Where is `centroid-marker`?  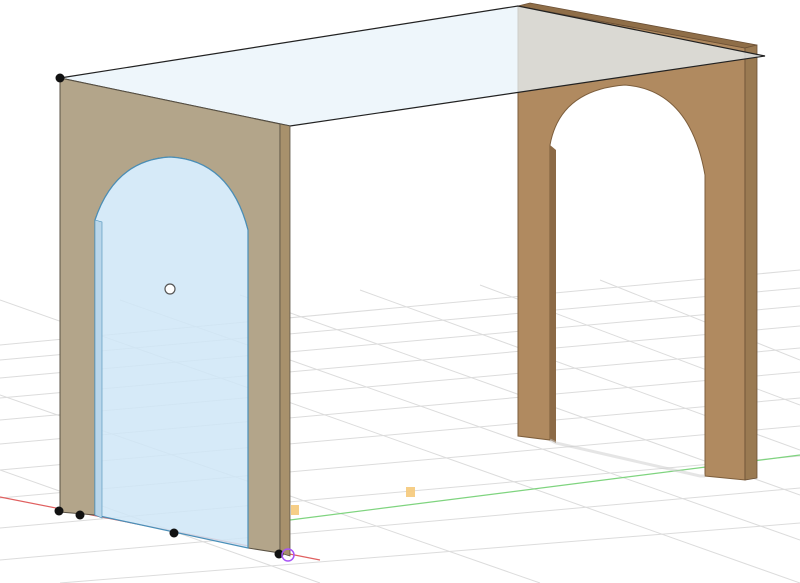 centroid-marker is located at coordinates (170, 289).